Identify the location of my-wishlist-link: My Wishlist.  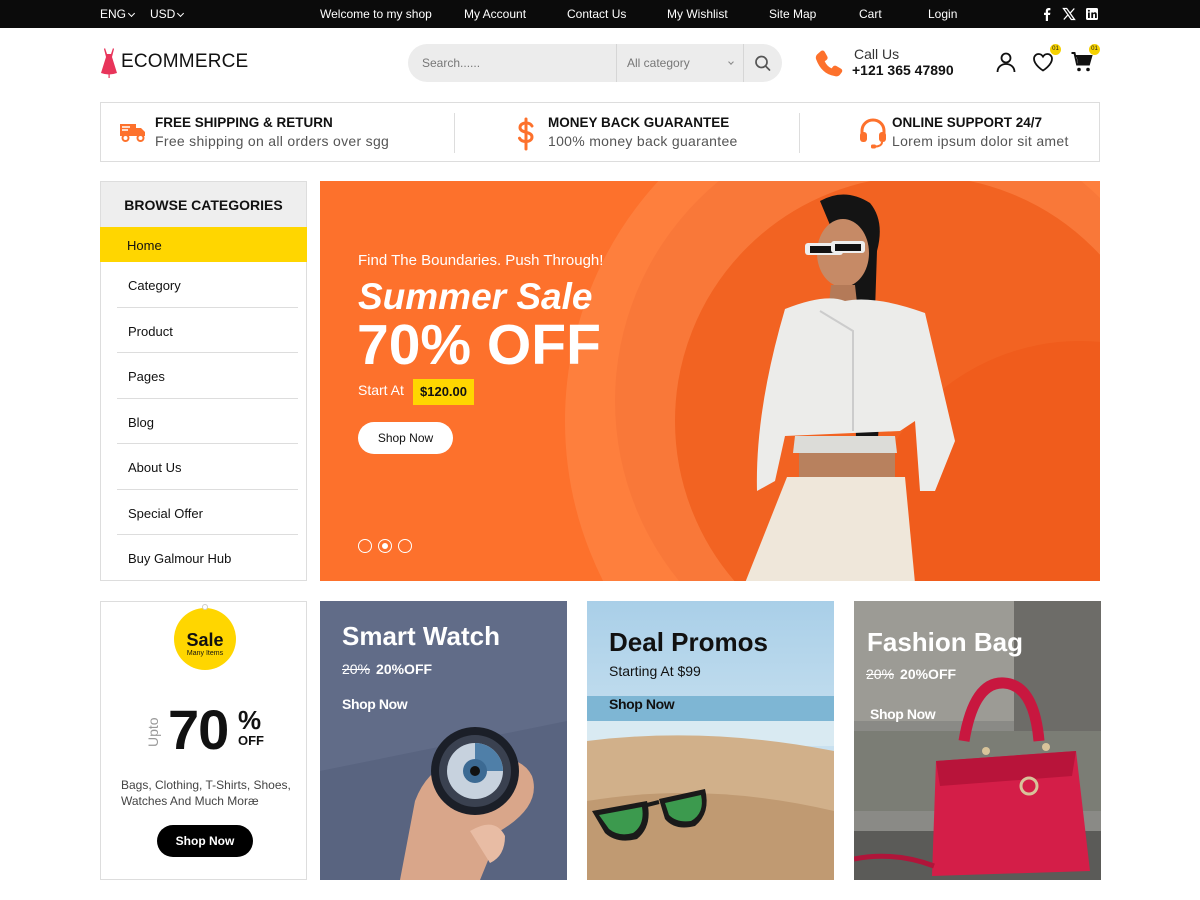
(697, 14).